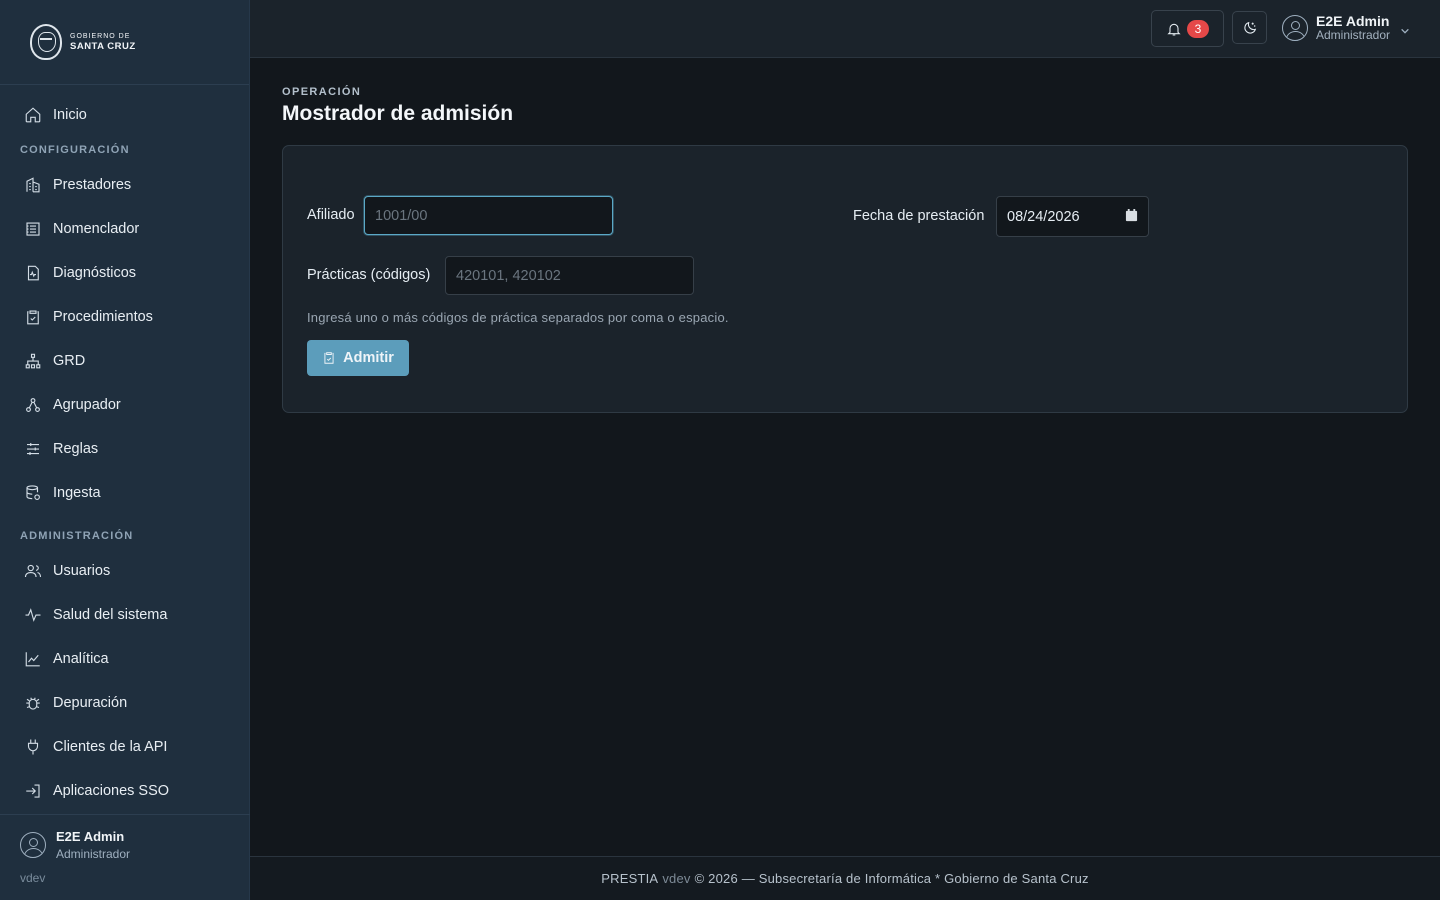  Describe the element at coordinates (110, 747) in the screenshot. I see `sidebar-item-label: Clientes de la API` at that location.